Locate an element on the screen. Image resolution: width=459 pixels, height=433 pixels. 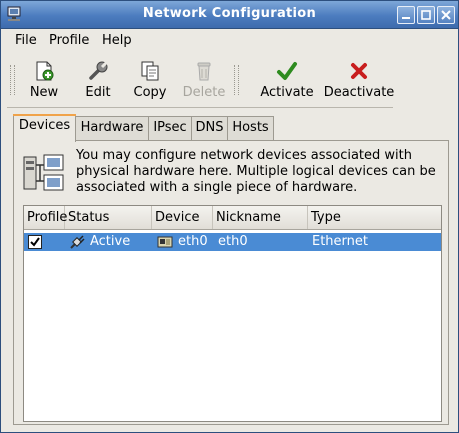
row-device: eth0 is located at coordinates (193, 241).